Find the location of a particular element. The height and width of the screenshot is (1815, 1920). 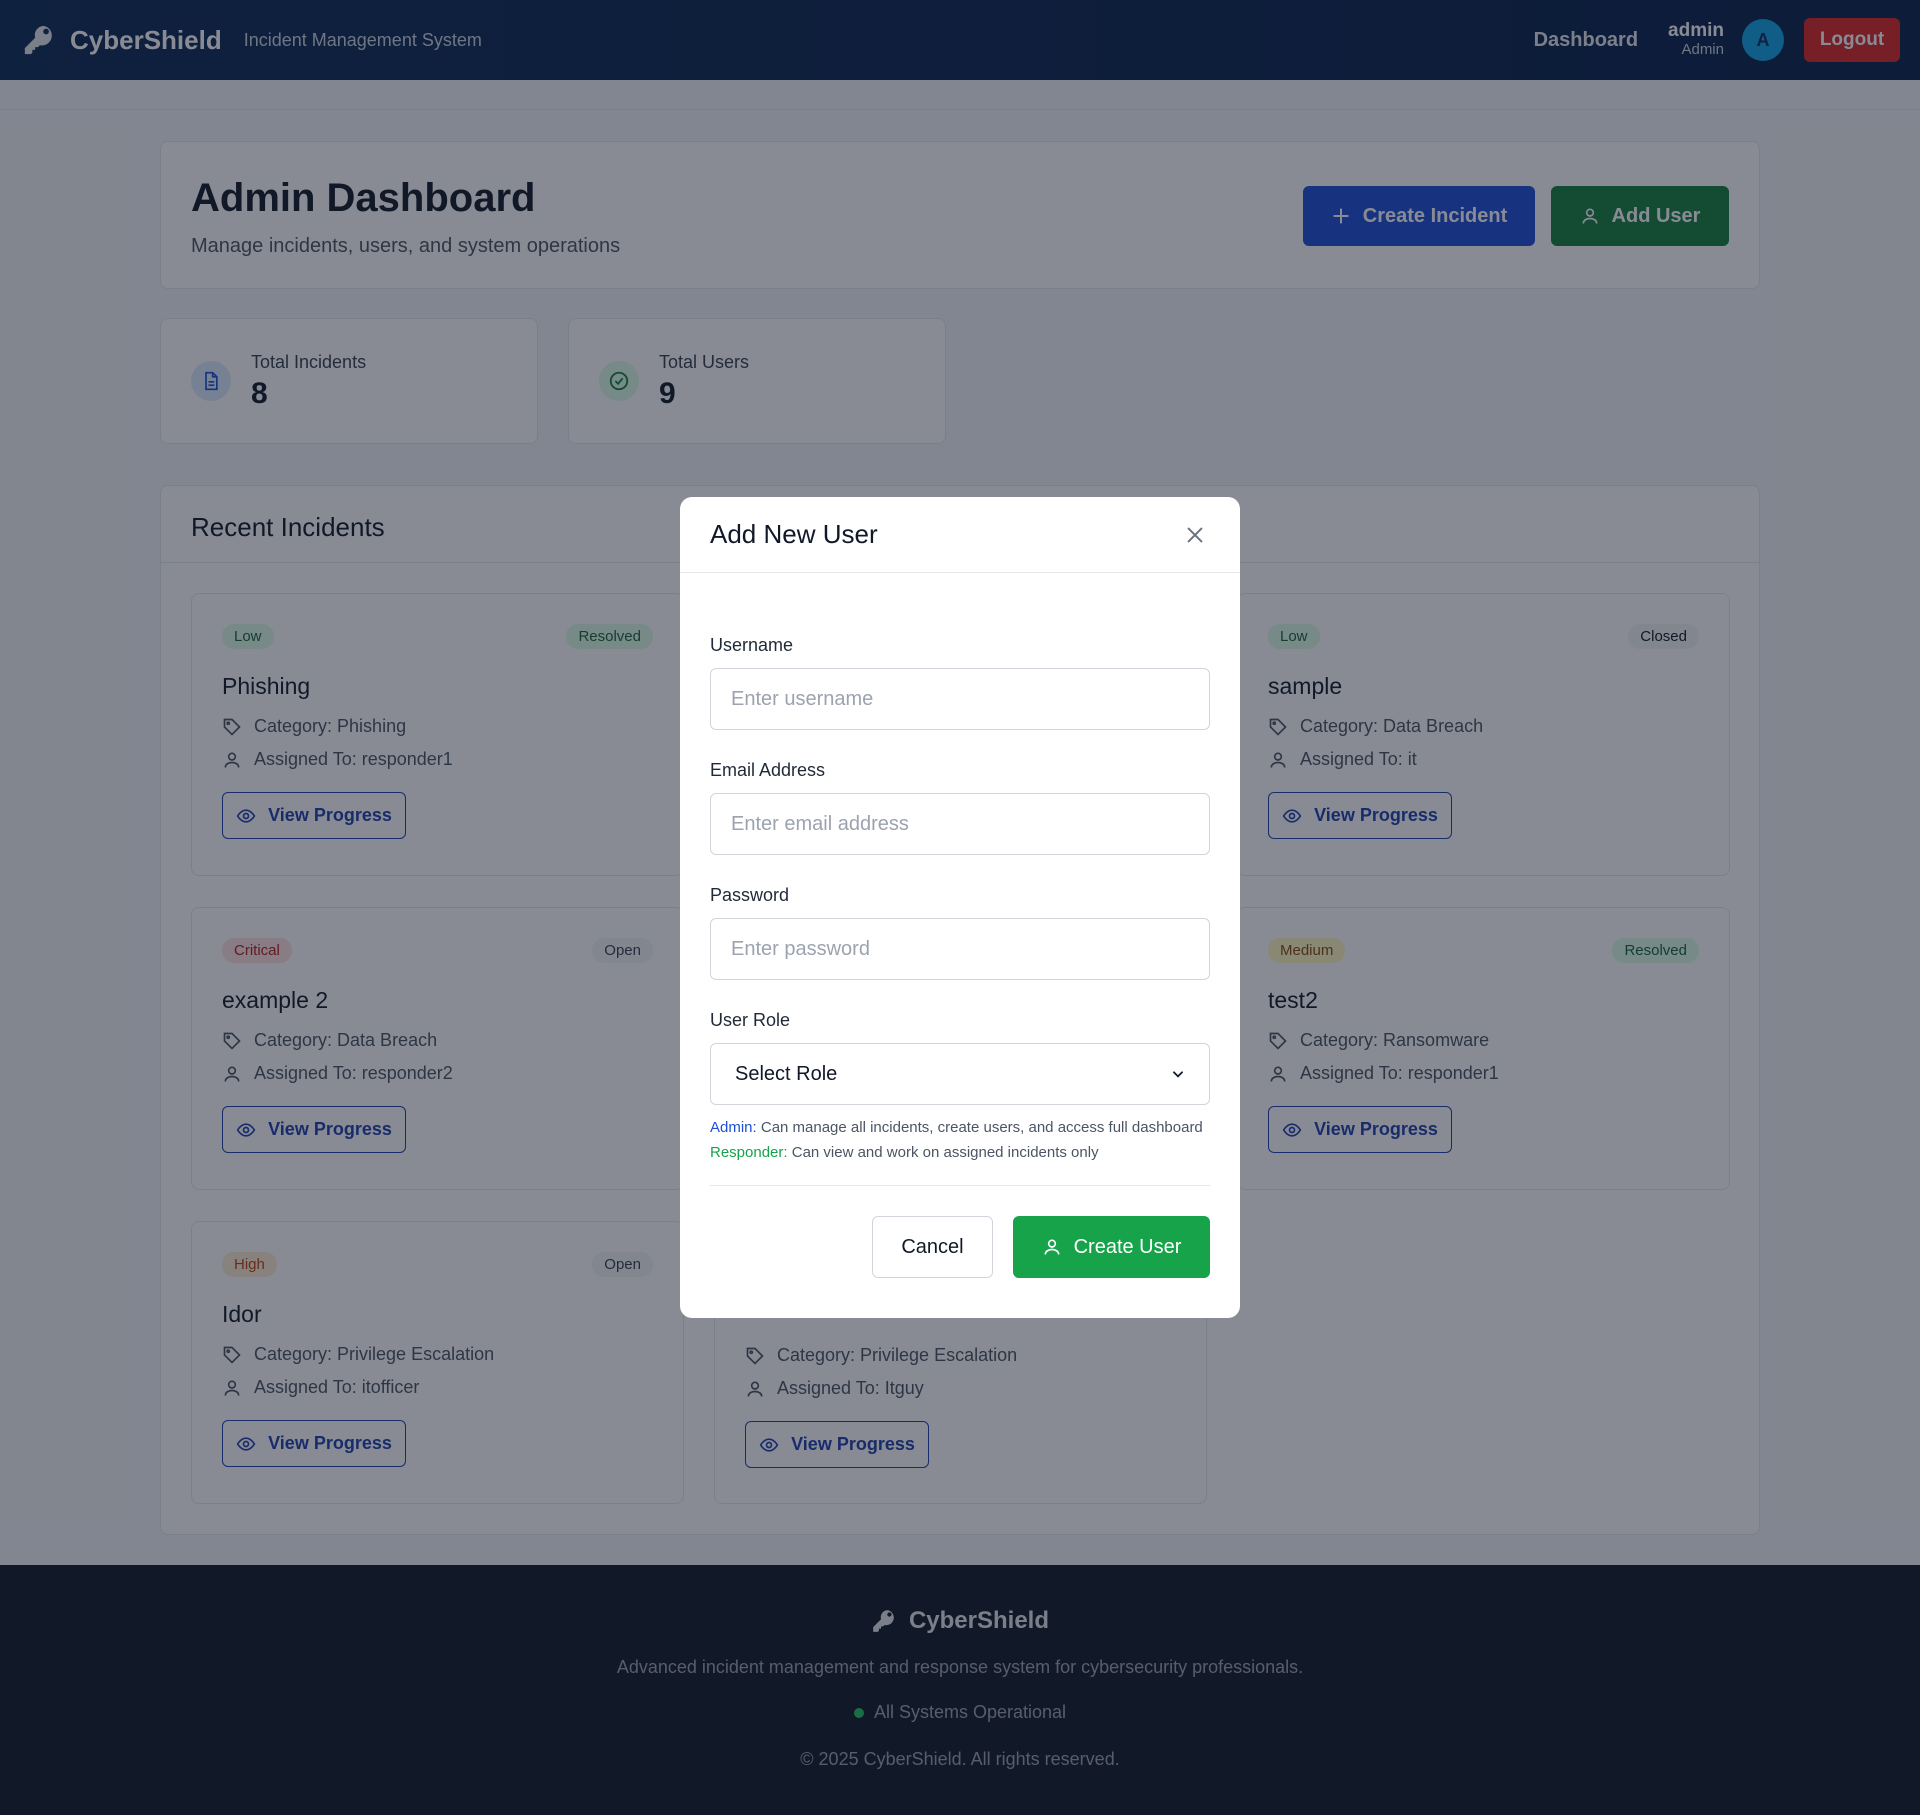

close-icon is located at coordinates (1195, 534).